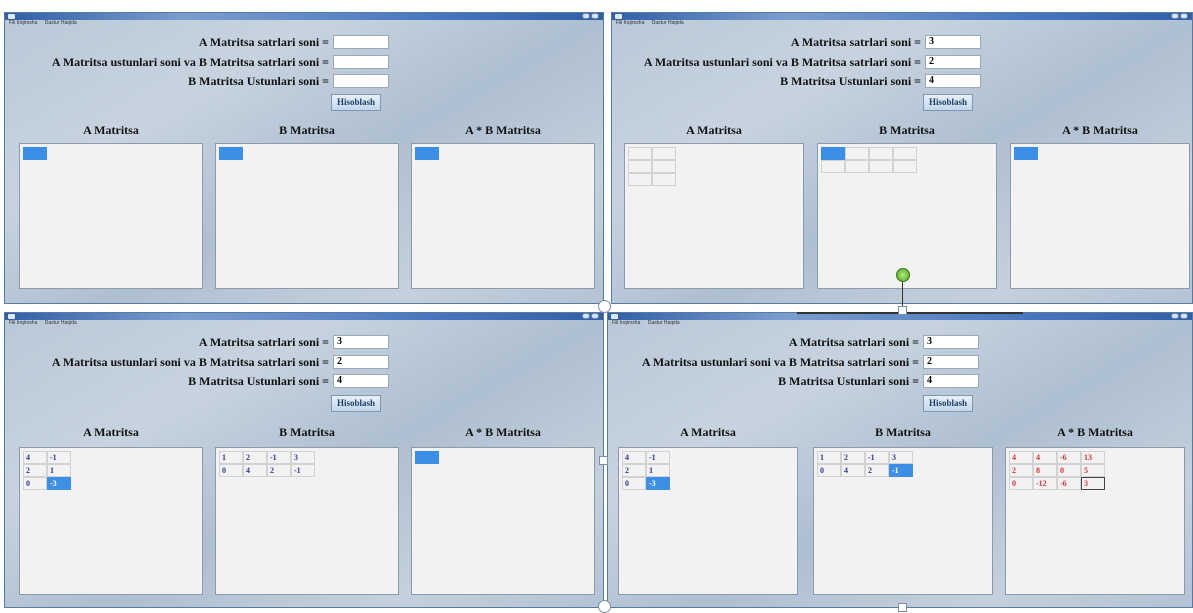  I want to click on a-rows-input, so click(361, 42).